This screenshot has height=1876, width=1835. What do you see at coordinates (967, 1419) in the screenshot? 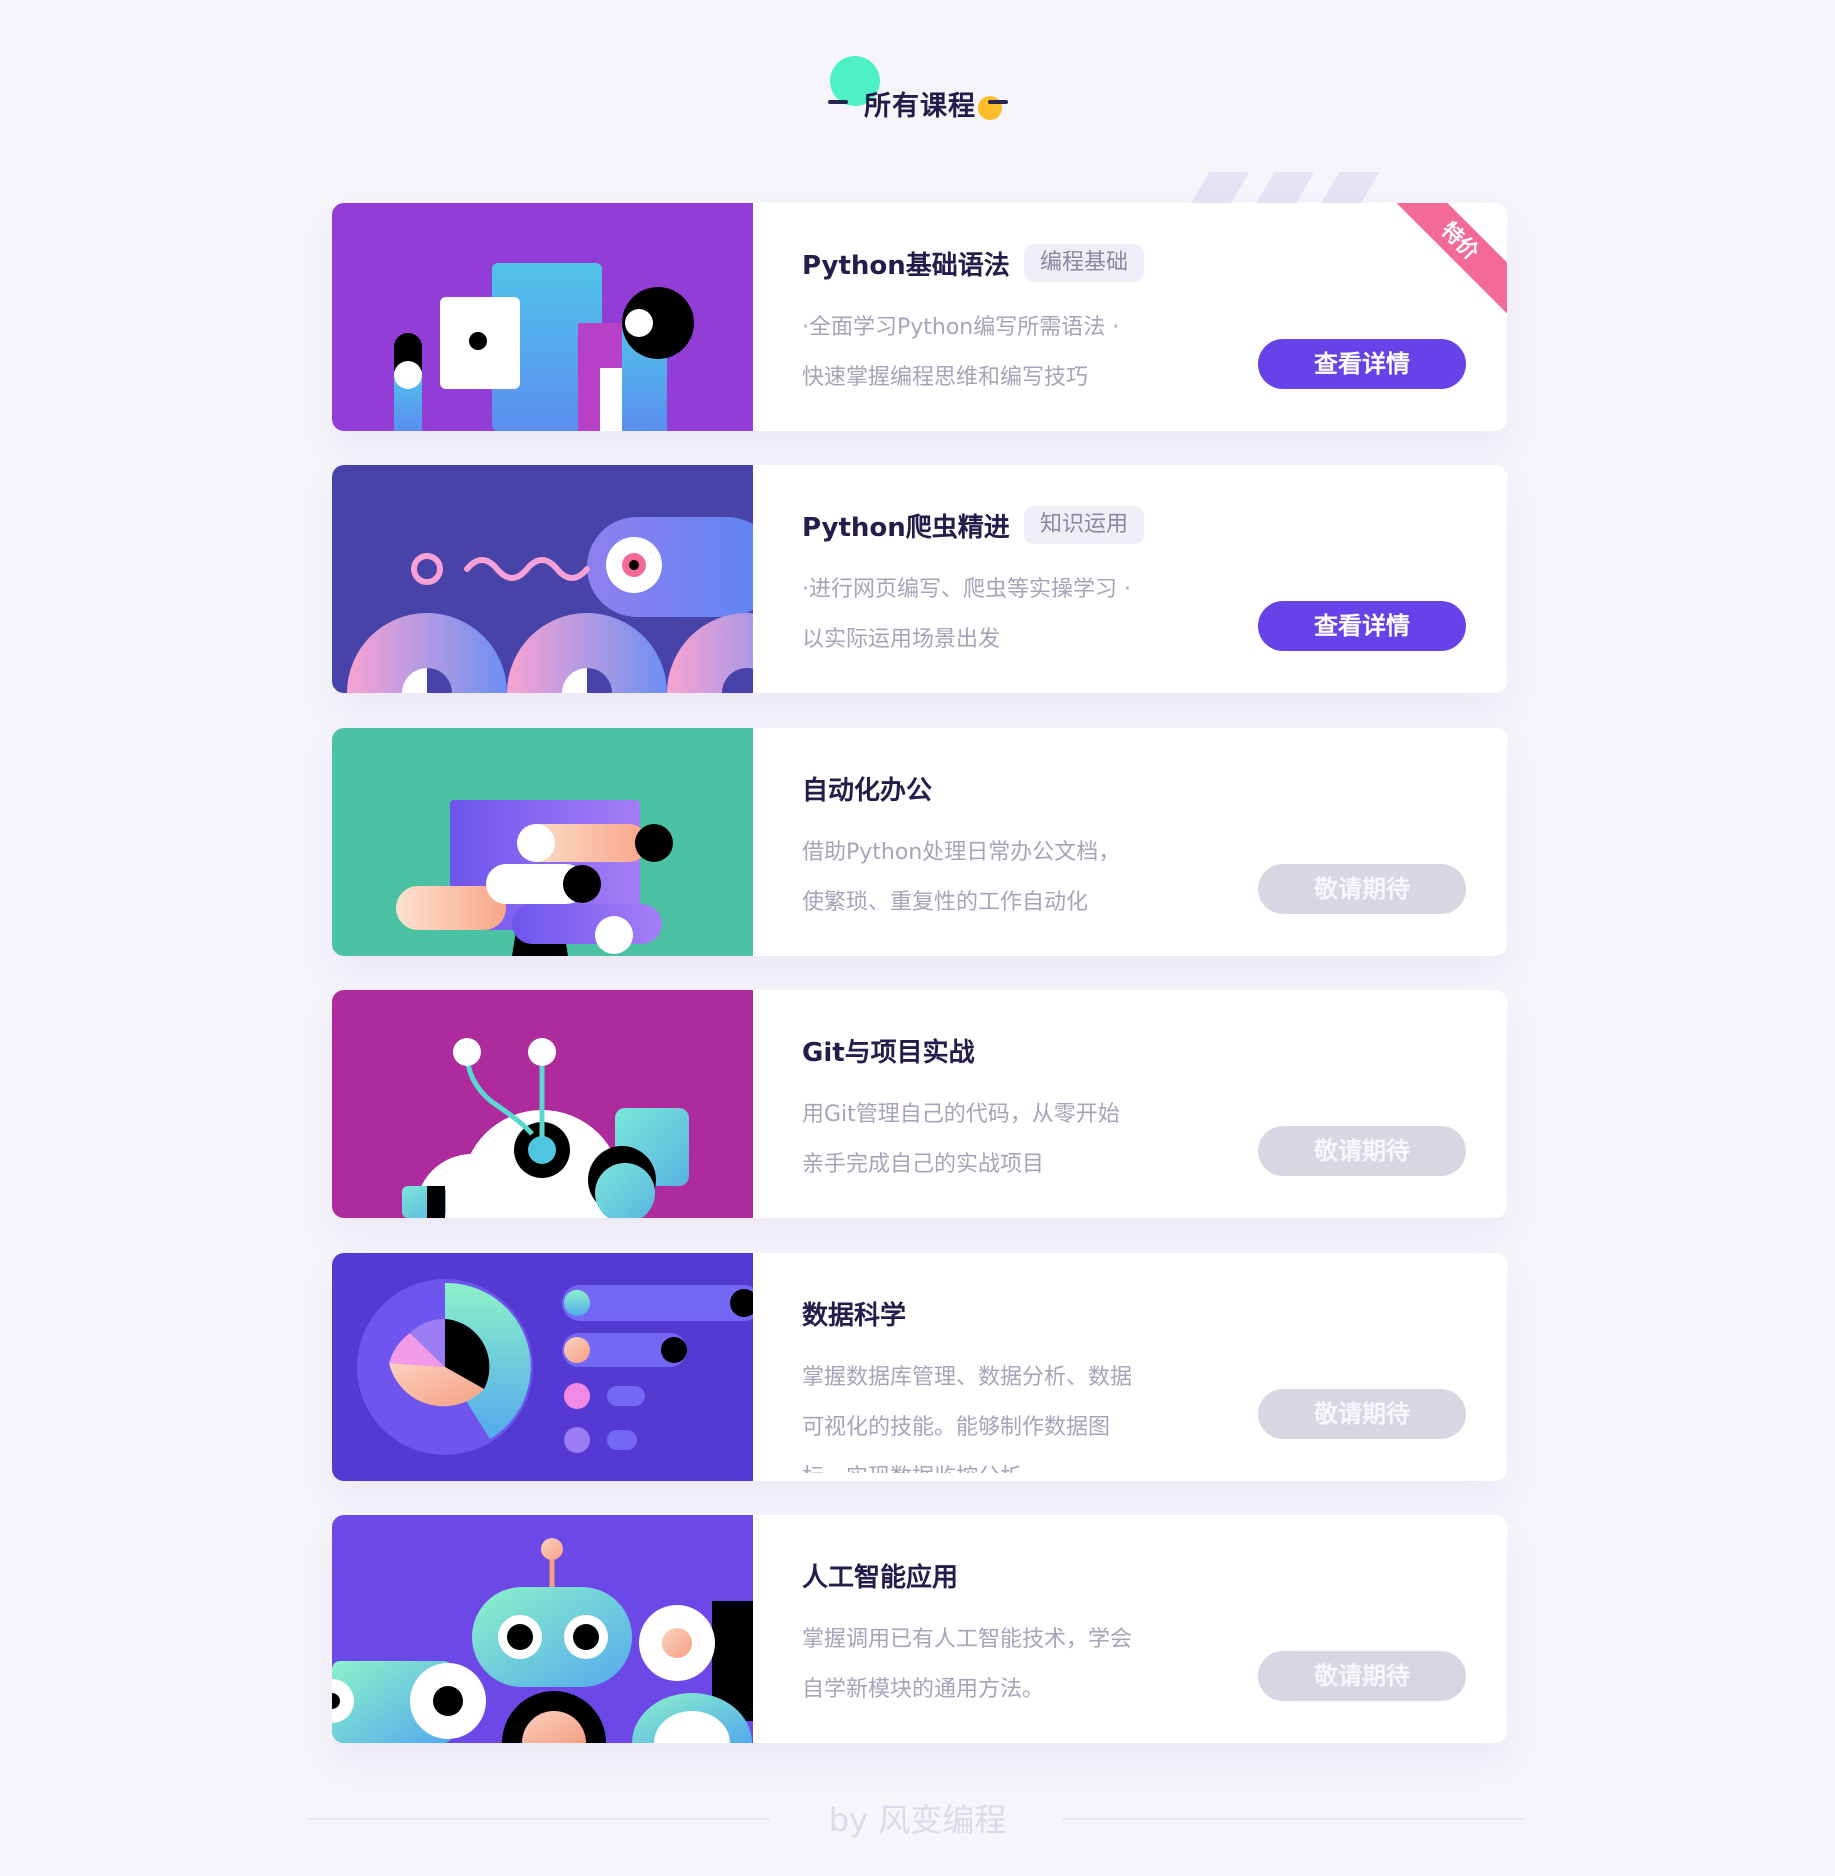
I see `course-description: 掌握数据库管理、数据分析、数据可视化的技能。能够制作数据图标，实现数据监控分析` at bounding box center [967, 1419].